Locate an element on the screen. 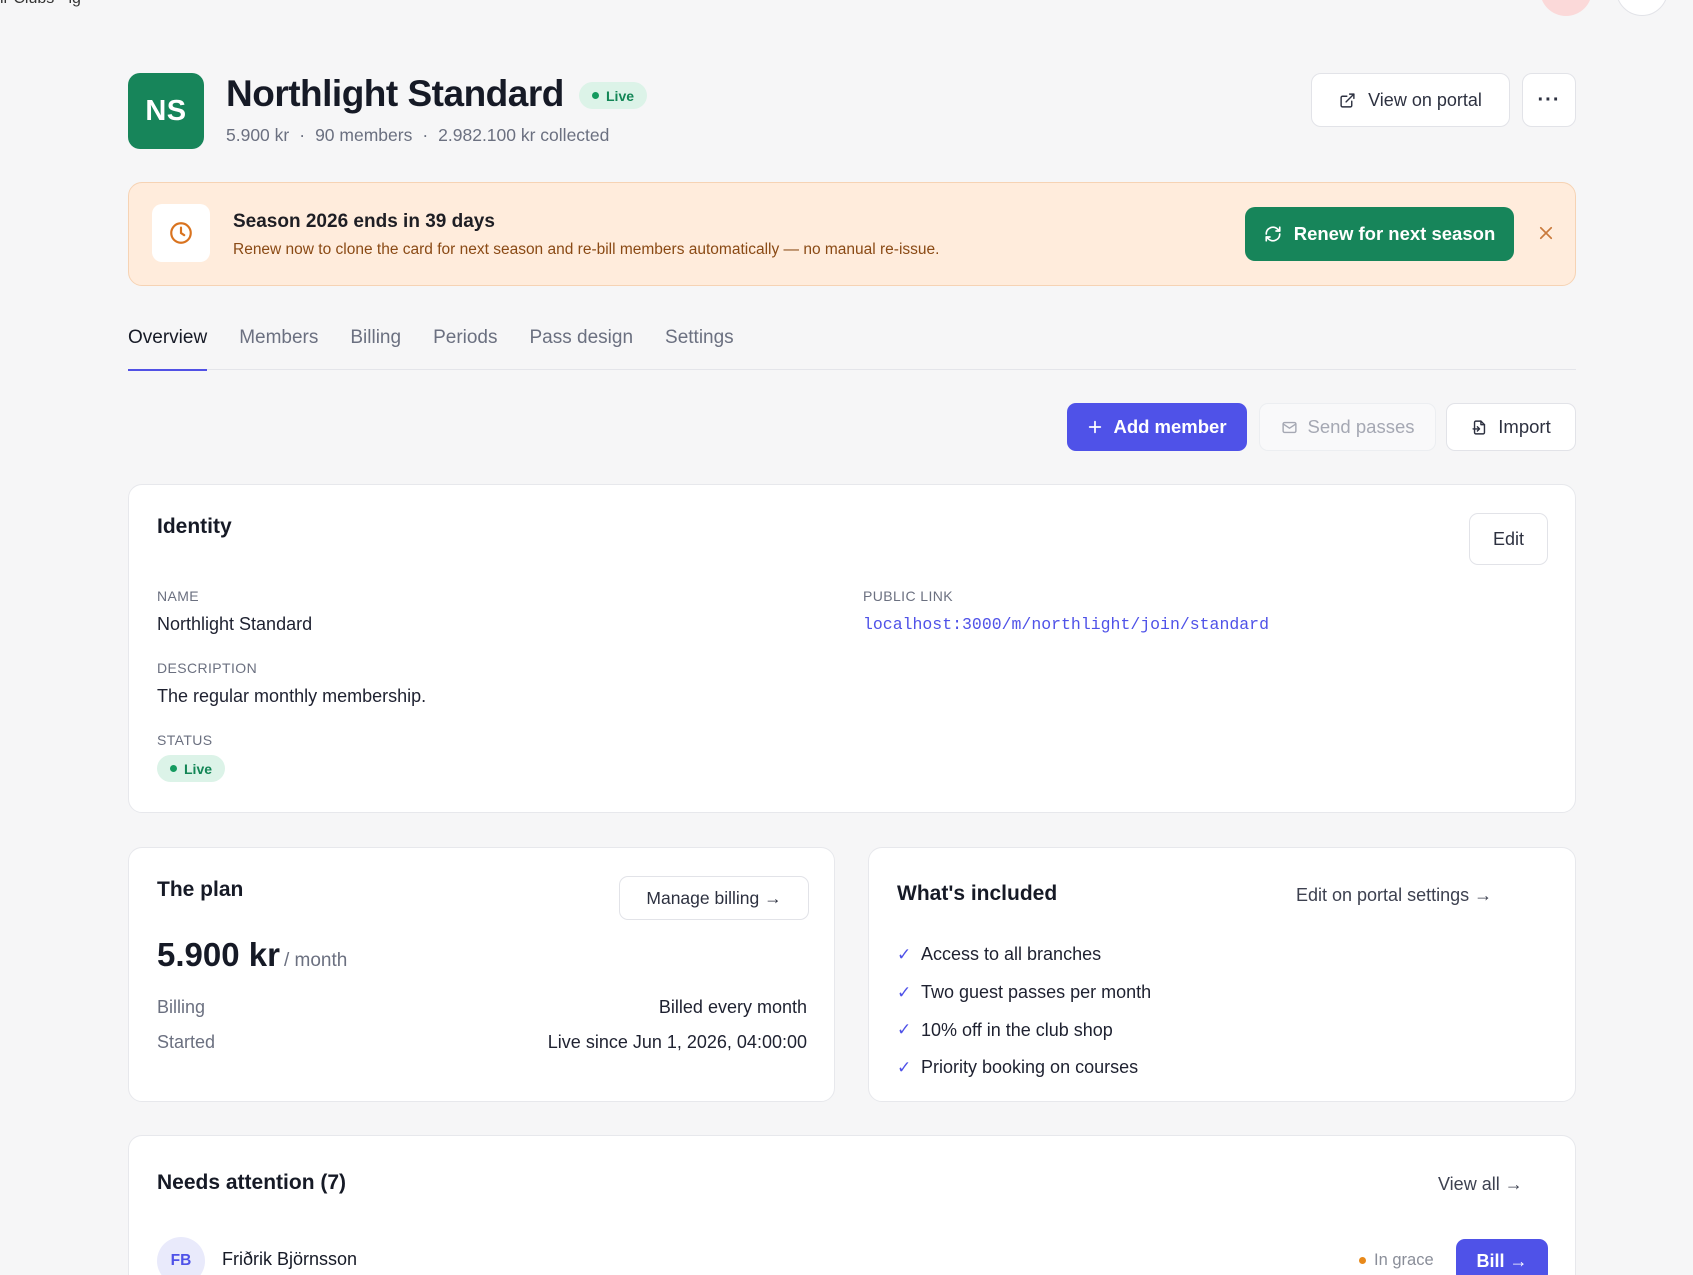 Image resolution: width=1693 pixels, height=1275 pixels. clock-icon is located at coordinates (181, 233).